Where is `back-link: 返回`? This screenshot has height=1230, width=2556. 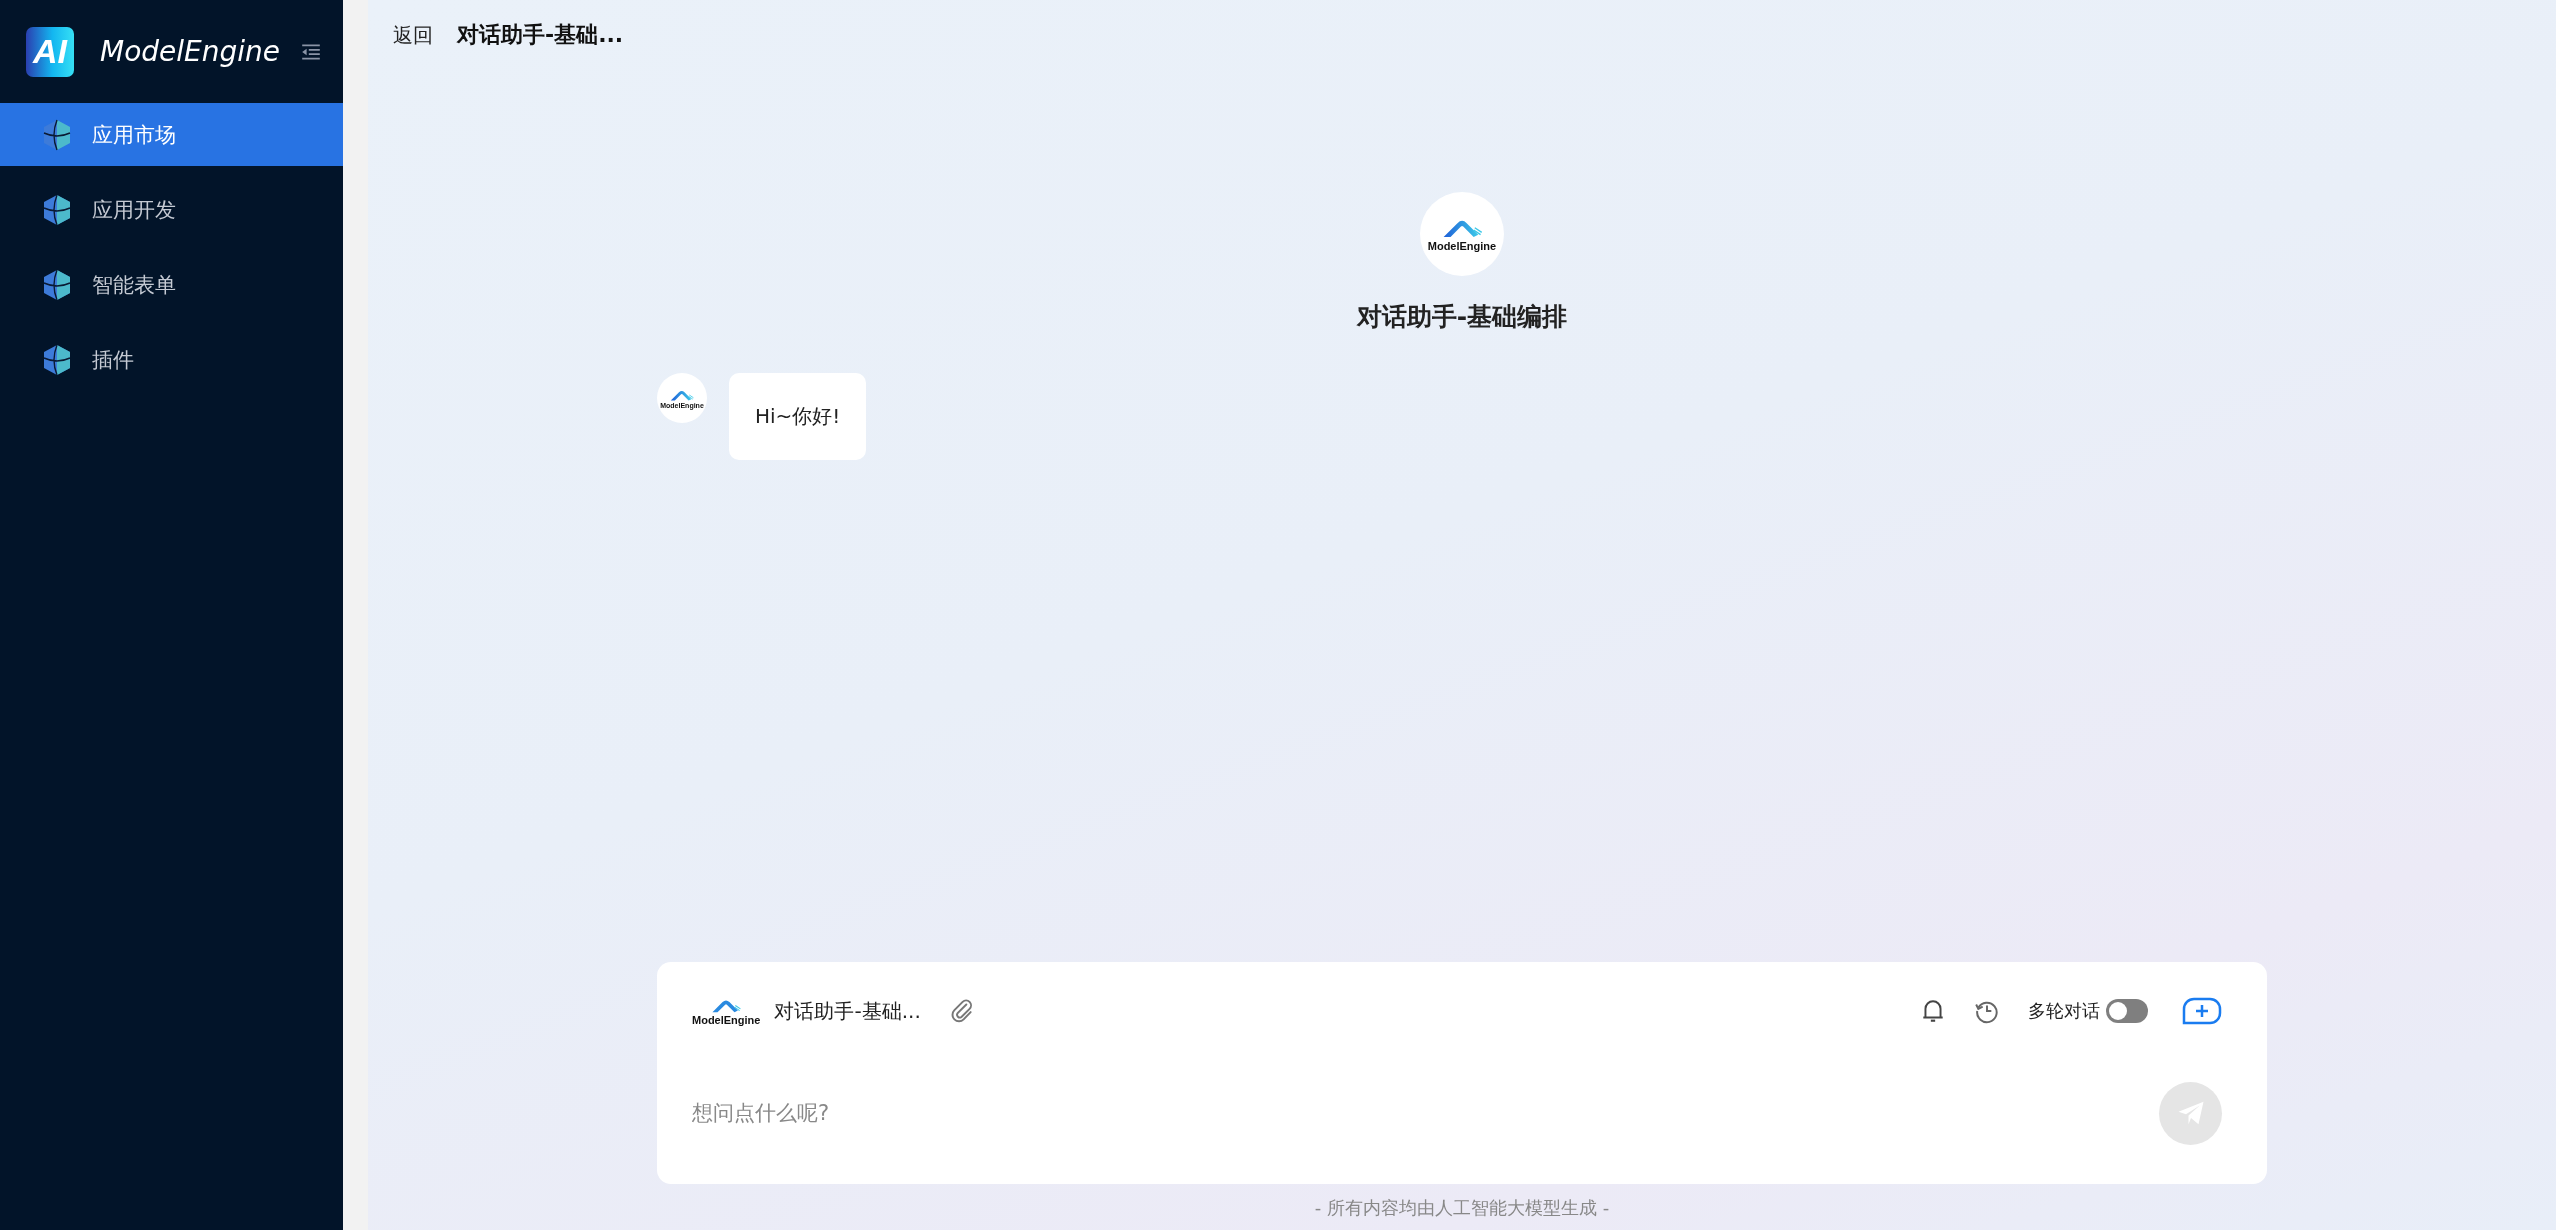
back-link: 返回 is located at coordinates (413, 35).